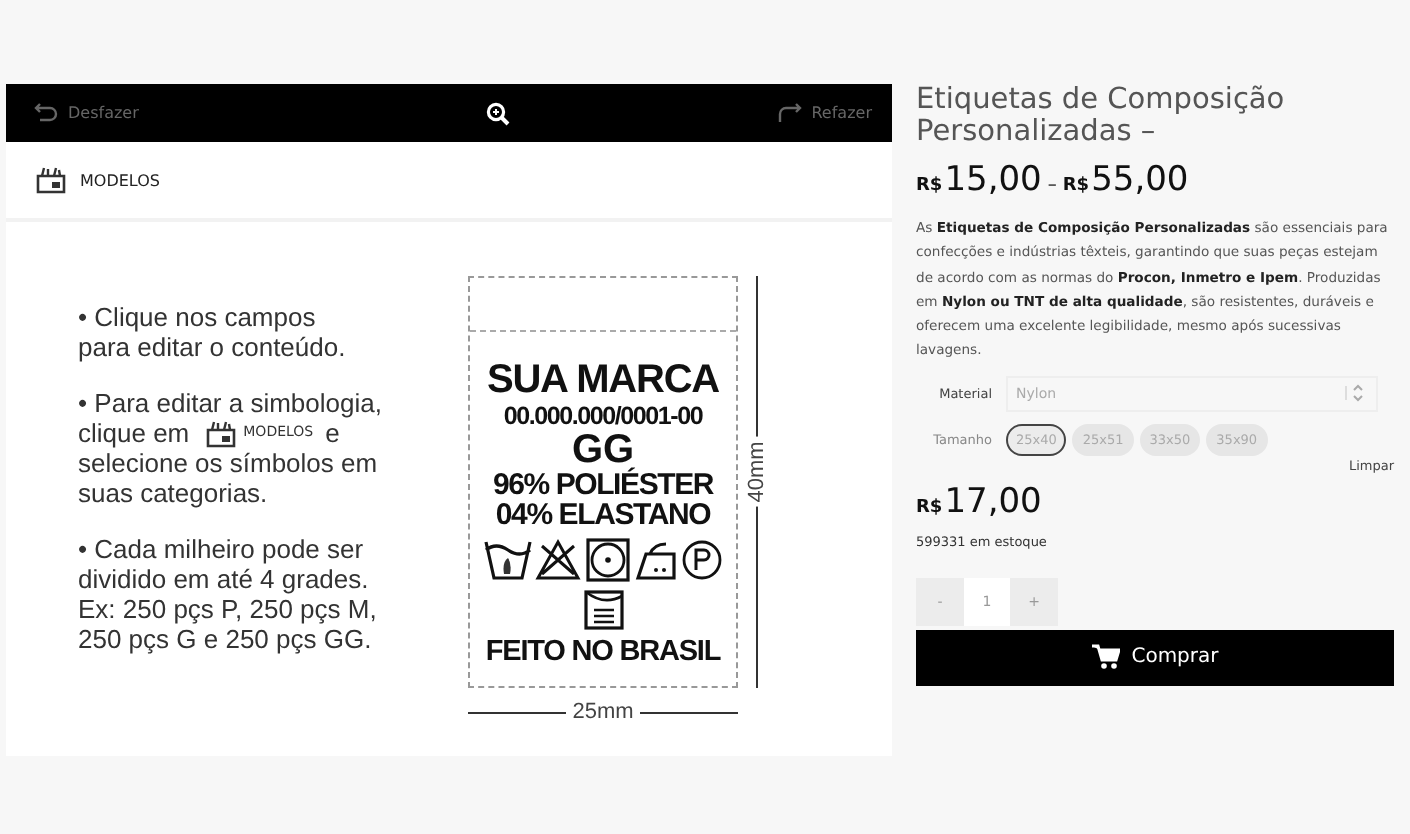  What do you see at coordinates (824, 113) in the screenshot?
I see `redo-button: Refazer` at bounding box center [824, 113].